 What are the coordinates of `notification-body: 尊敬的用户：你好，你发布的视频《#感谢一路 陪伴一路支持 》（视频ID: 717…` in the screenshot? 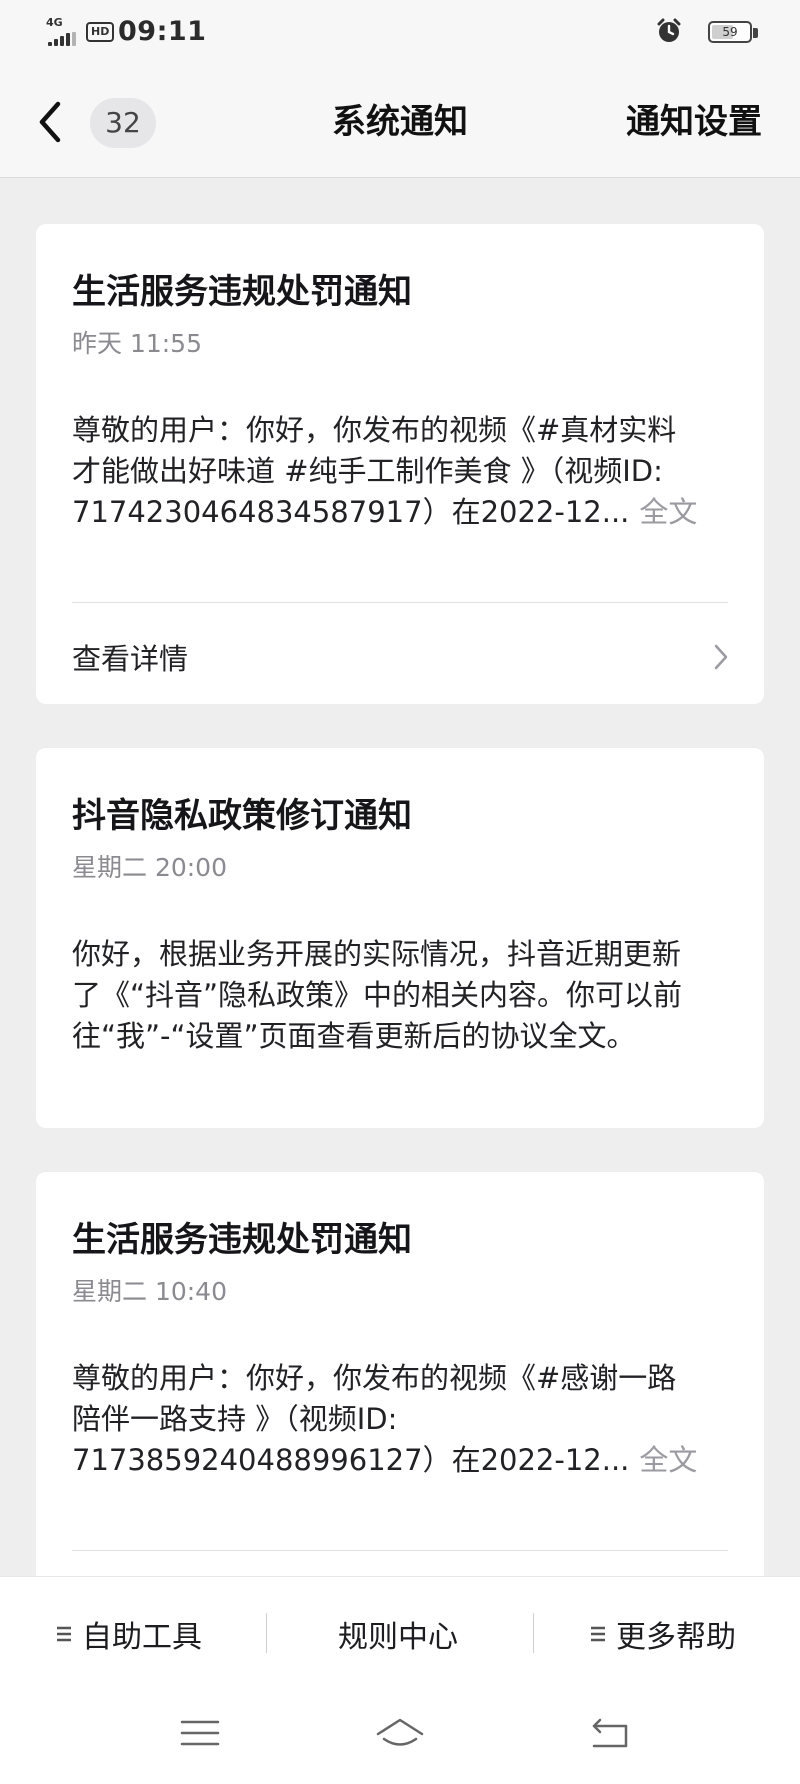 It's located at (402, 1419).